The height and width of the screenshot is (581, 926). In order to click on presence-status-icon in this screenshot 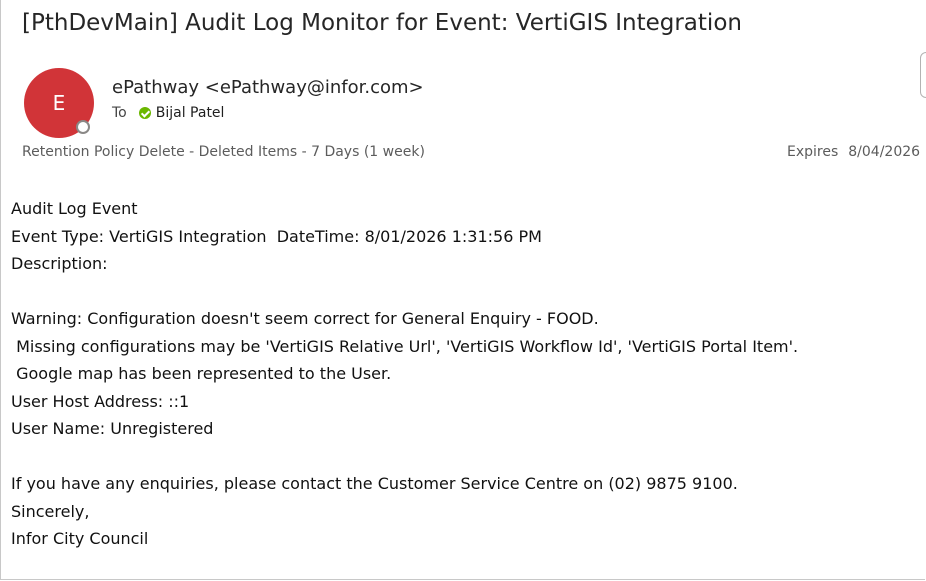, I will do `click(83, 127)`.